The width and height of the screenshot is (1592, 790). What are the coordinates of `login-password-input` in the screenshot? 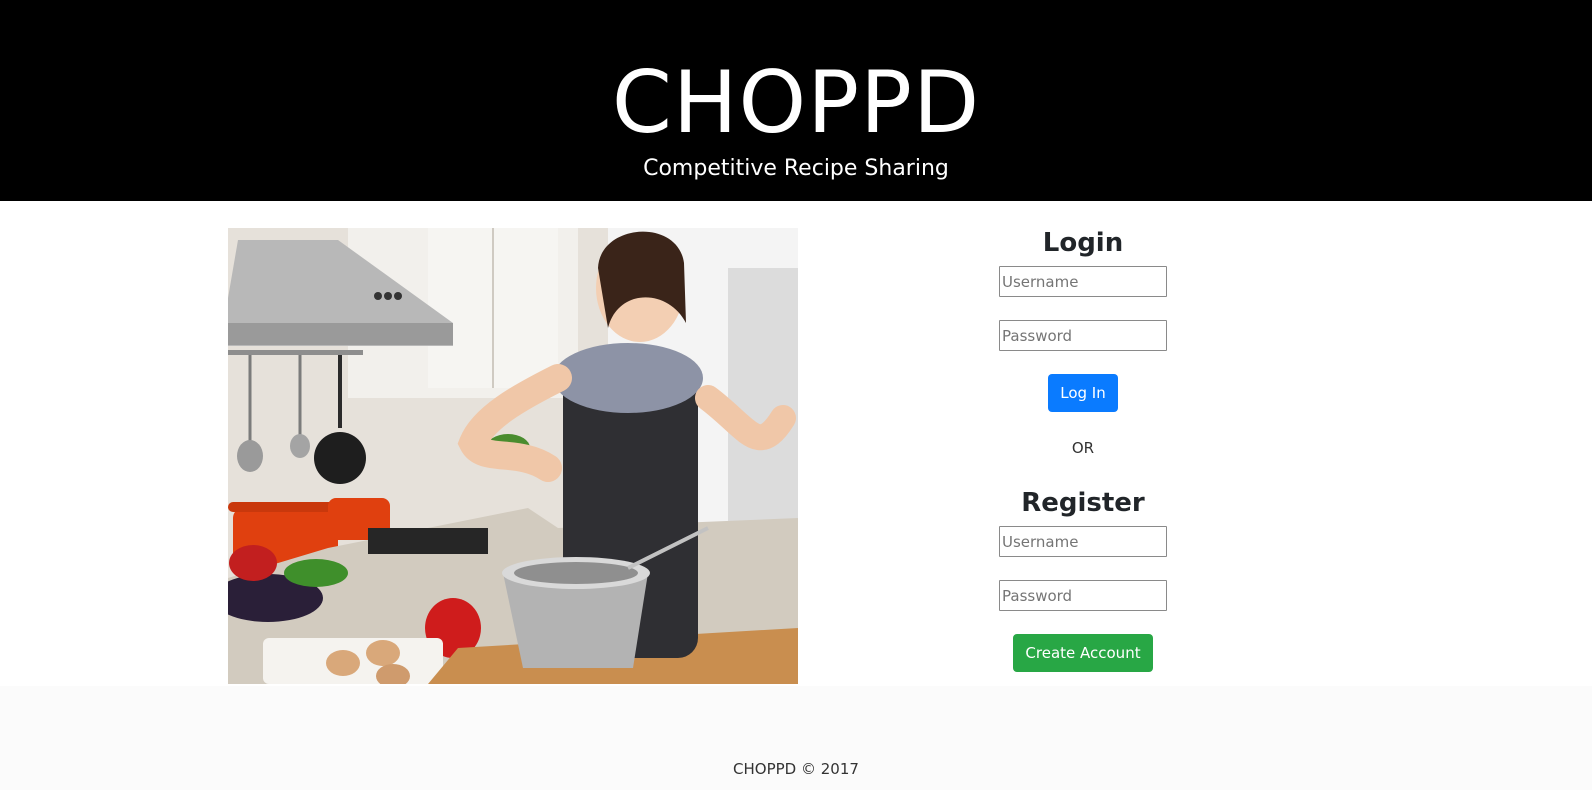 It's located at (1083, 335).